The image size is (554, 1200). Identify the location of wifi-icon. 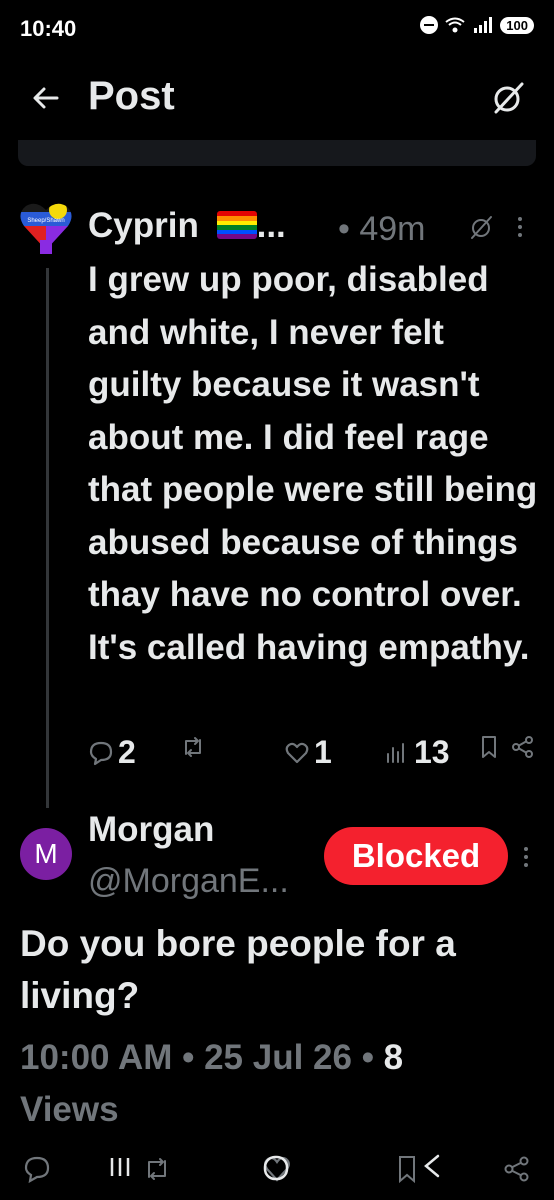
(455, 25).